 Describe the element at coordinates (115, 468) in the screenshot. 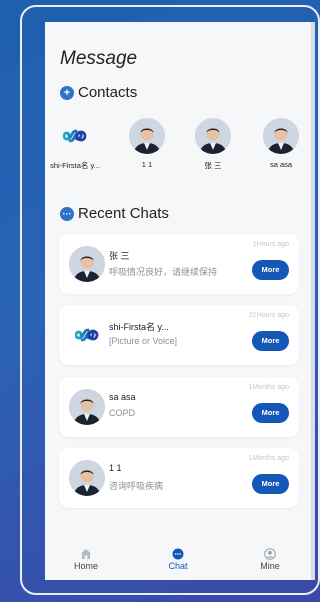

I see `chat-name: 1 1` at that location.